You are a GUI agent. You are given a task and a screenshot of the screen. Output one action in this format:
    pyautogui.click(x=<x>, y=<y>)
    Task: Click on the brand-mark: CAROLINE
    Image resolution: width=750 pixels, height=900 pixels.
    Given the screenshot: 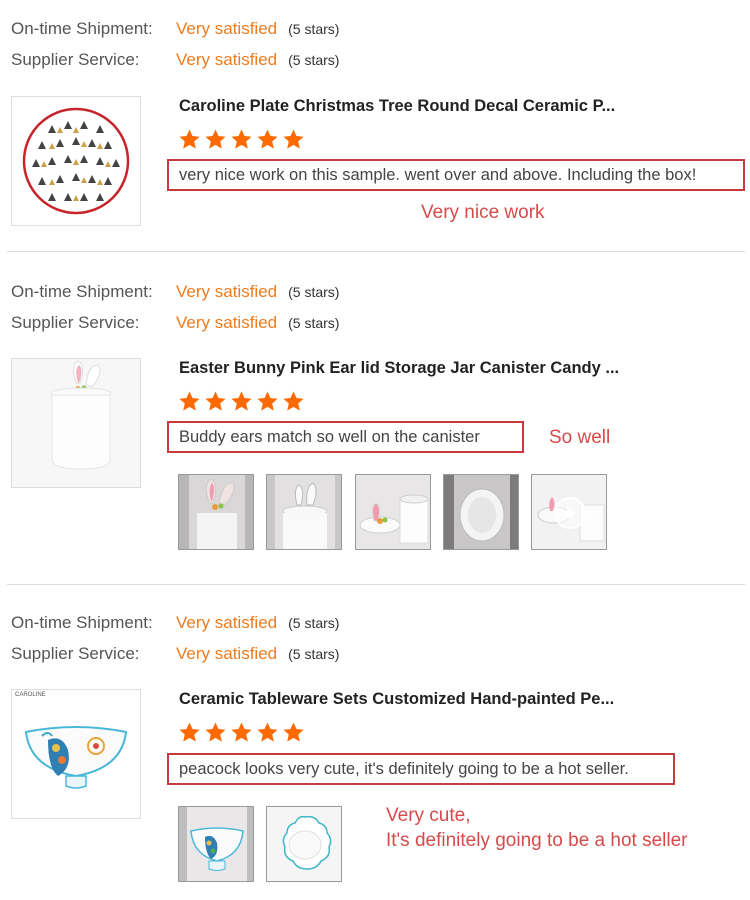 What is the action you would take?
    pyautogui.click(x=30, y=695)
    